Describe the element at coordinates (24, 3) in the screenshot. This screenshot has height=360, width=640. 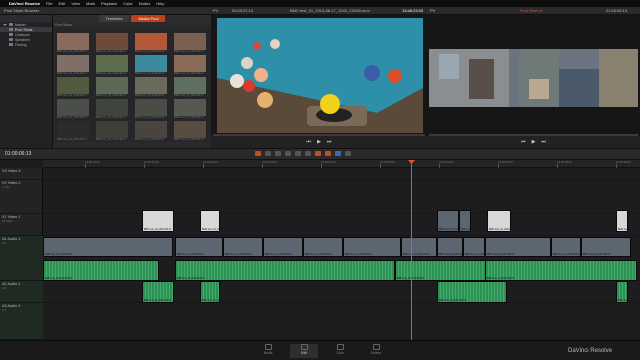
I see `menu-app-name: DaVinci Resolve` at that location.